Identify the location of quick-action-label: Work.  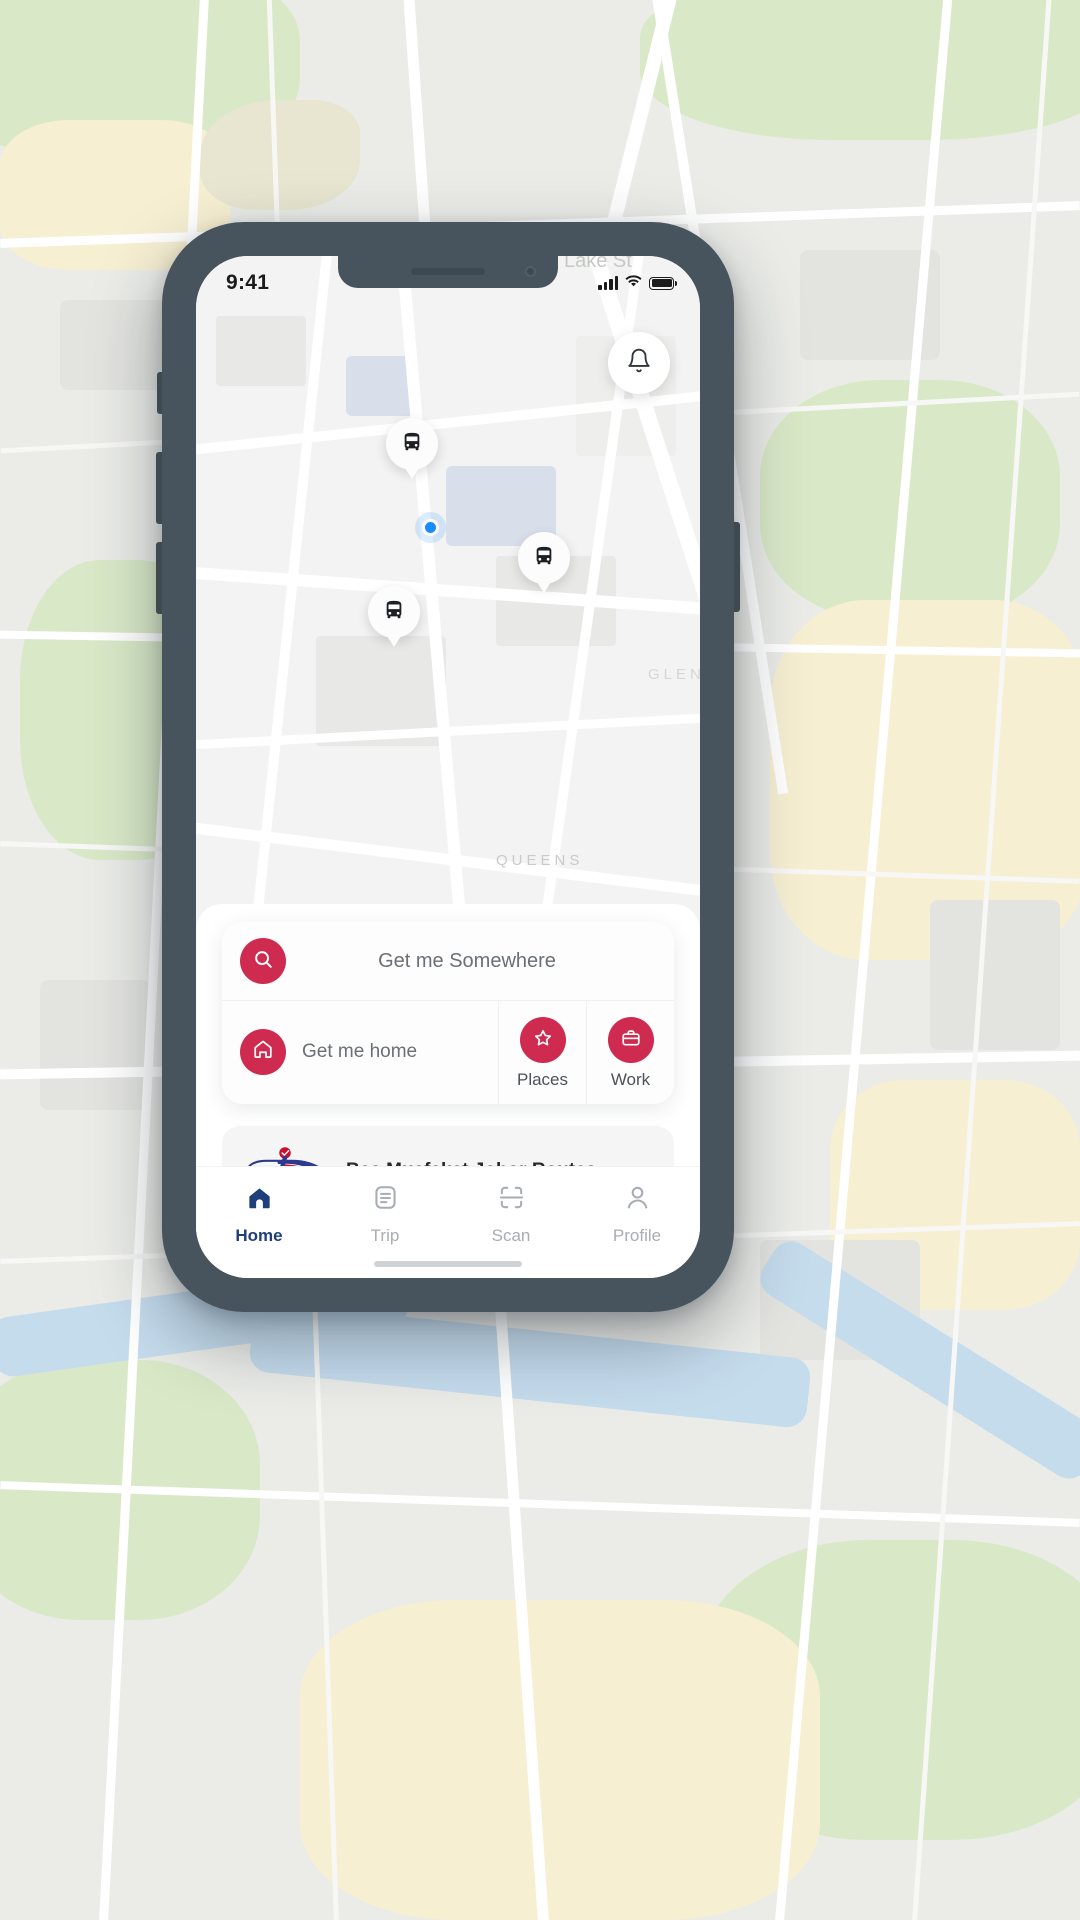
(630, 1079).